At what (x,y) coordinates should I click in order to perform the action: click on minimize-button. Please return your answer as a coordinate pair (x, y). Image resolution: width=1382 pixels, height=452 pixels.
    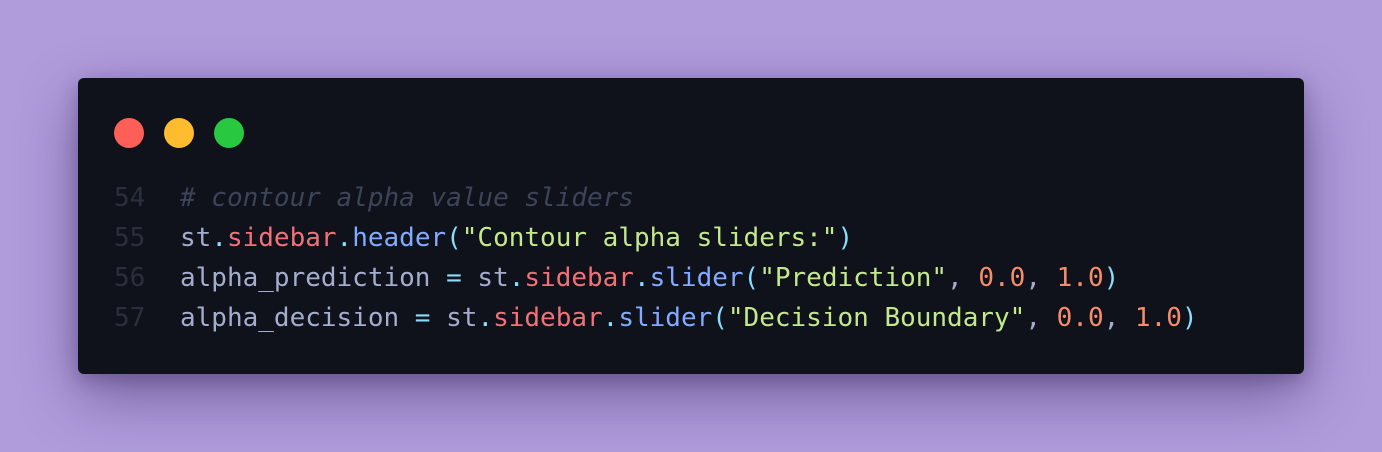
    Looking at the image, I should click on (179, 133).